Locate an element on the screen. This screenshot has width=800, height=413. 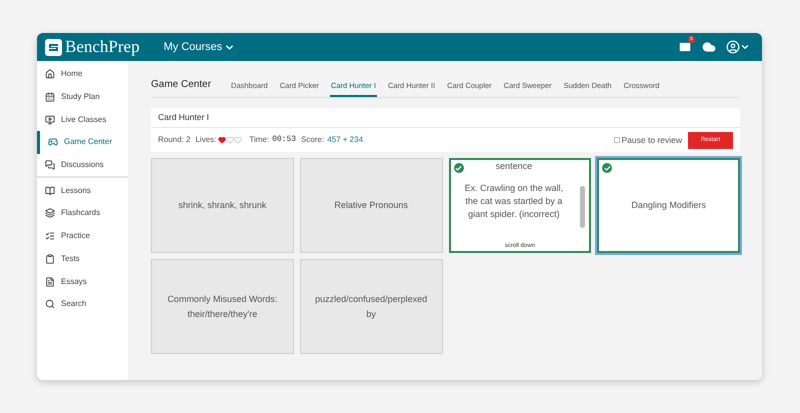
gamepad-icon is located at coordinates (53, 142).